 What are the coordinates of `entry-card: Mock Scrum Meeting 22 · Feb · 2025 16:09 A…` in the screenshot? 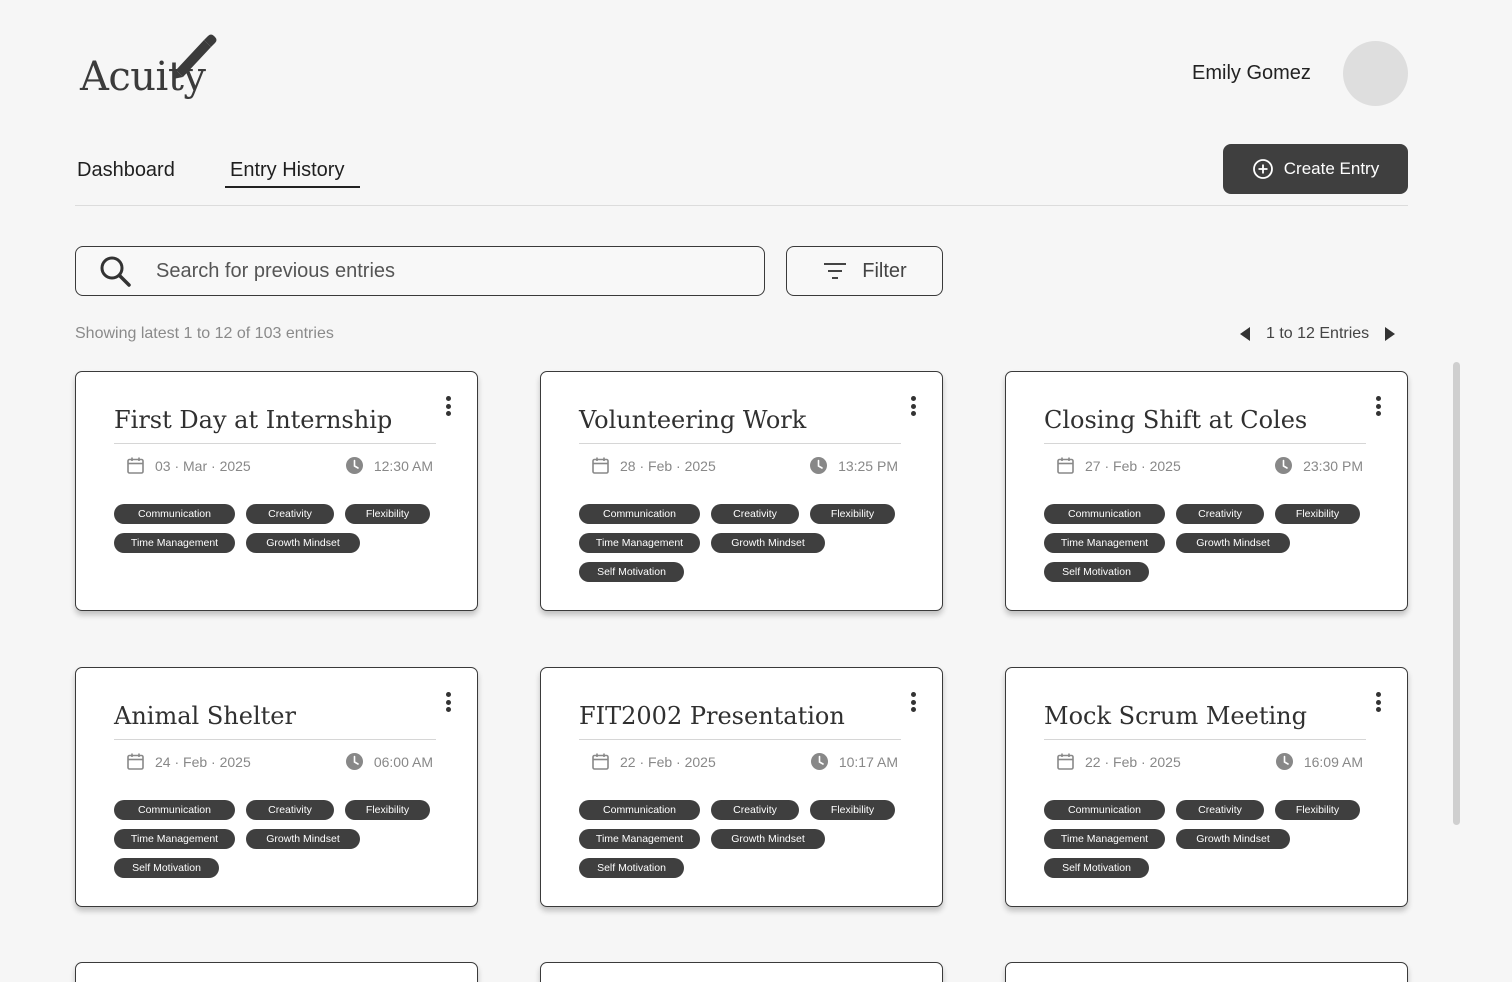 It's located at (1206, 787).